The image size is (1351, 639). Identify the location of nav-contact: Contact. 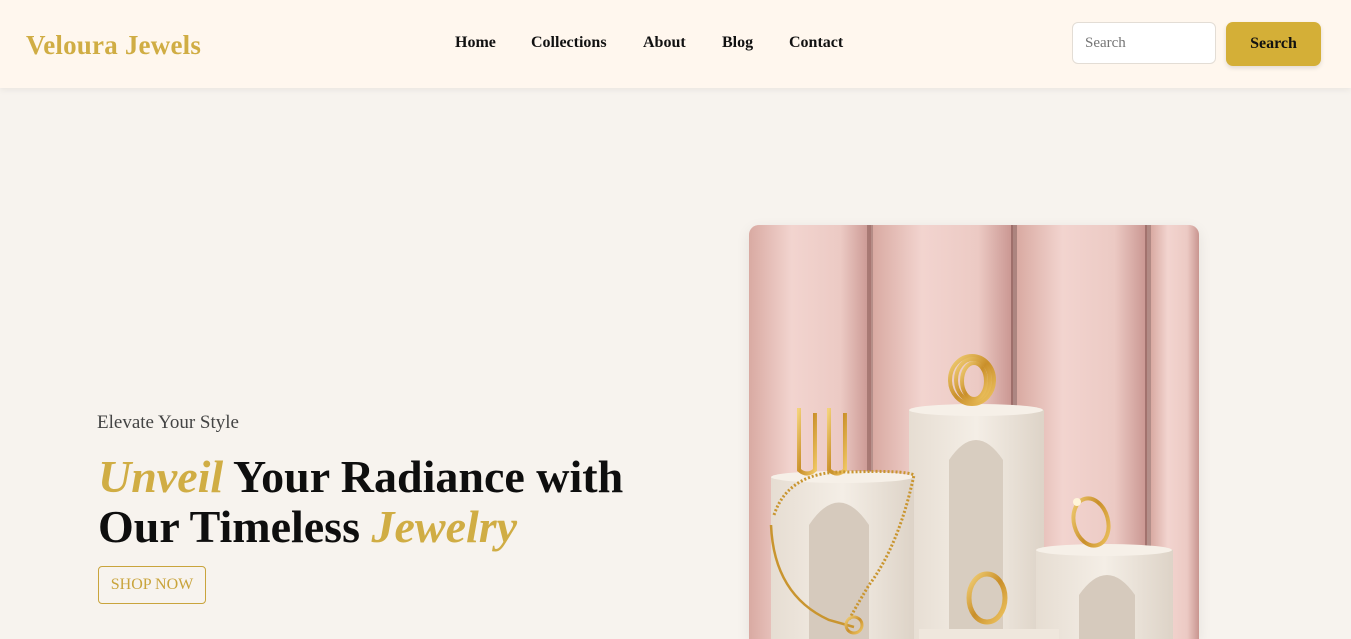
(816, 43).